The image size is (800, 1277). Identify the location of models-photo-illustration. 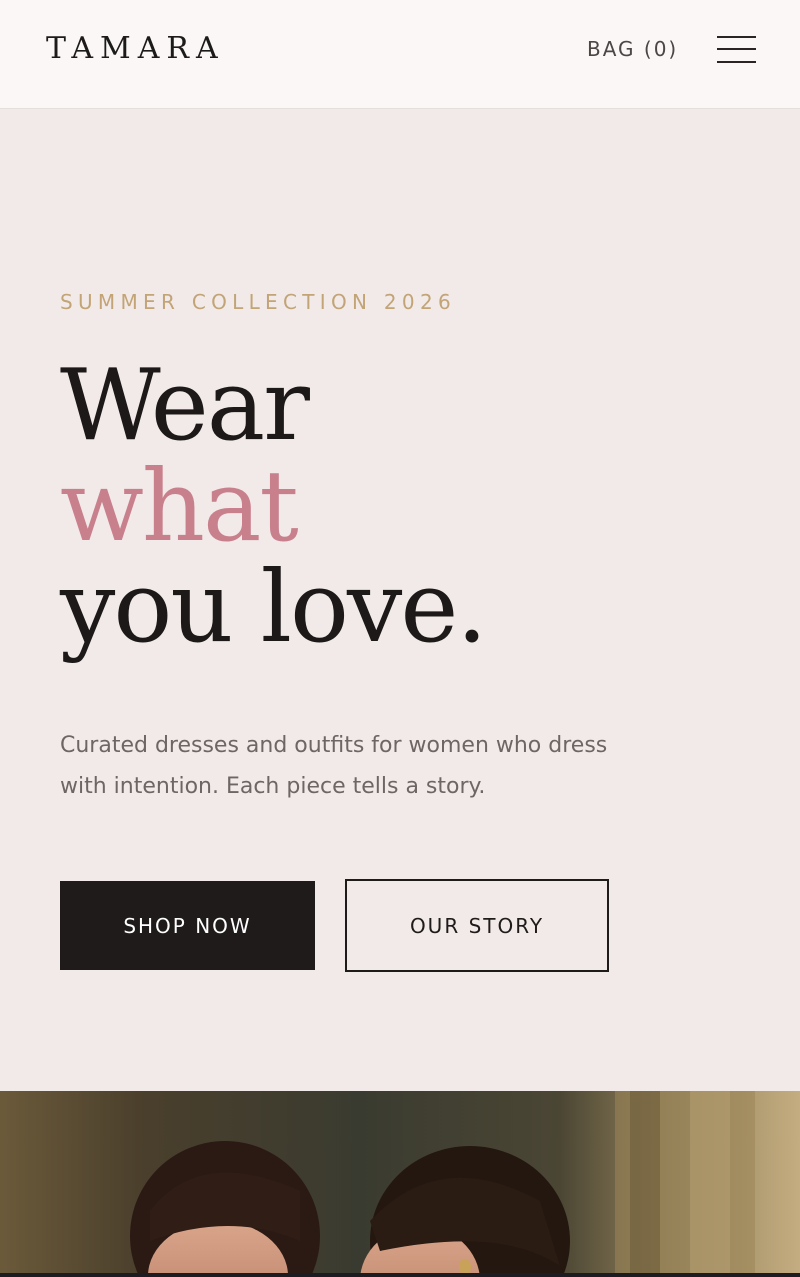
(400, 1184).